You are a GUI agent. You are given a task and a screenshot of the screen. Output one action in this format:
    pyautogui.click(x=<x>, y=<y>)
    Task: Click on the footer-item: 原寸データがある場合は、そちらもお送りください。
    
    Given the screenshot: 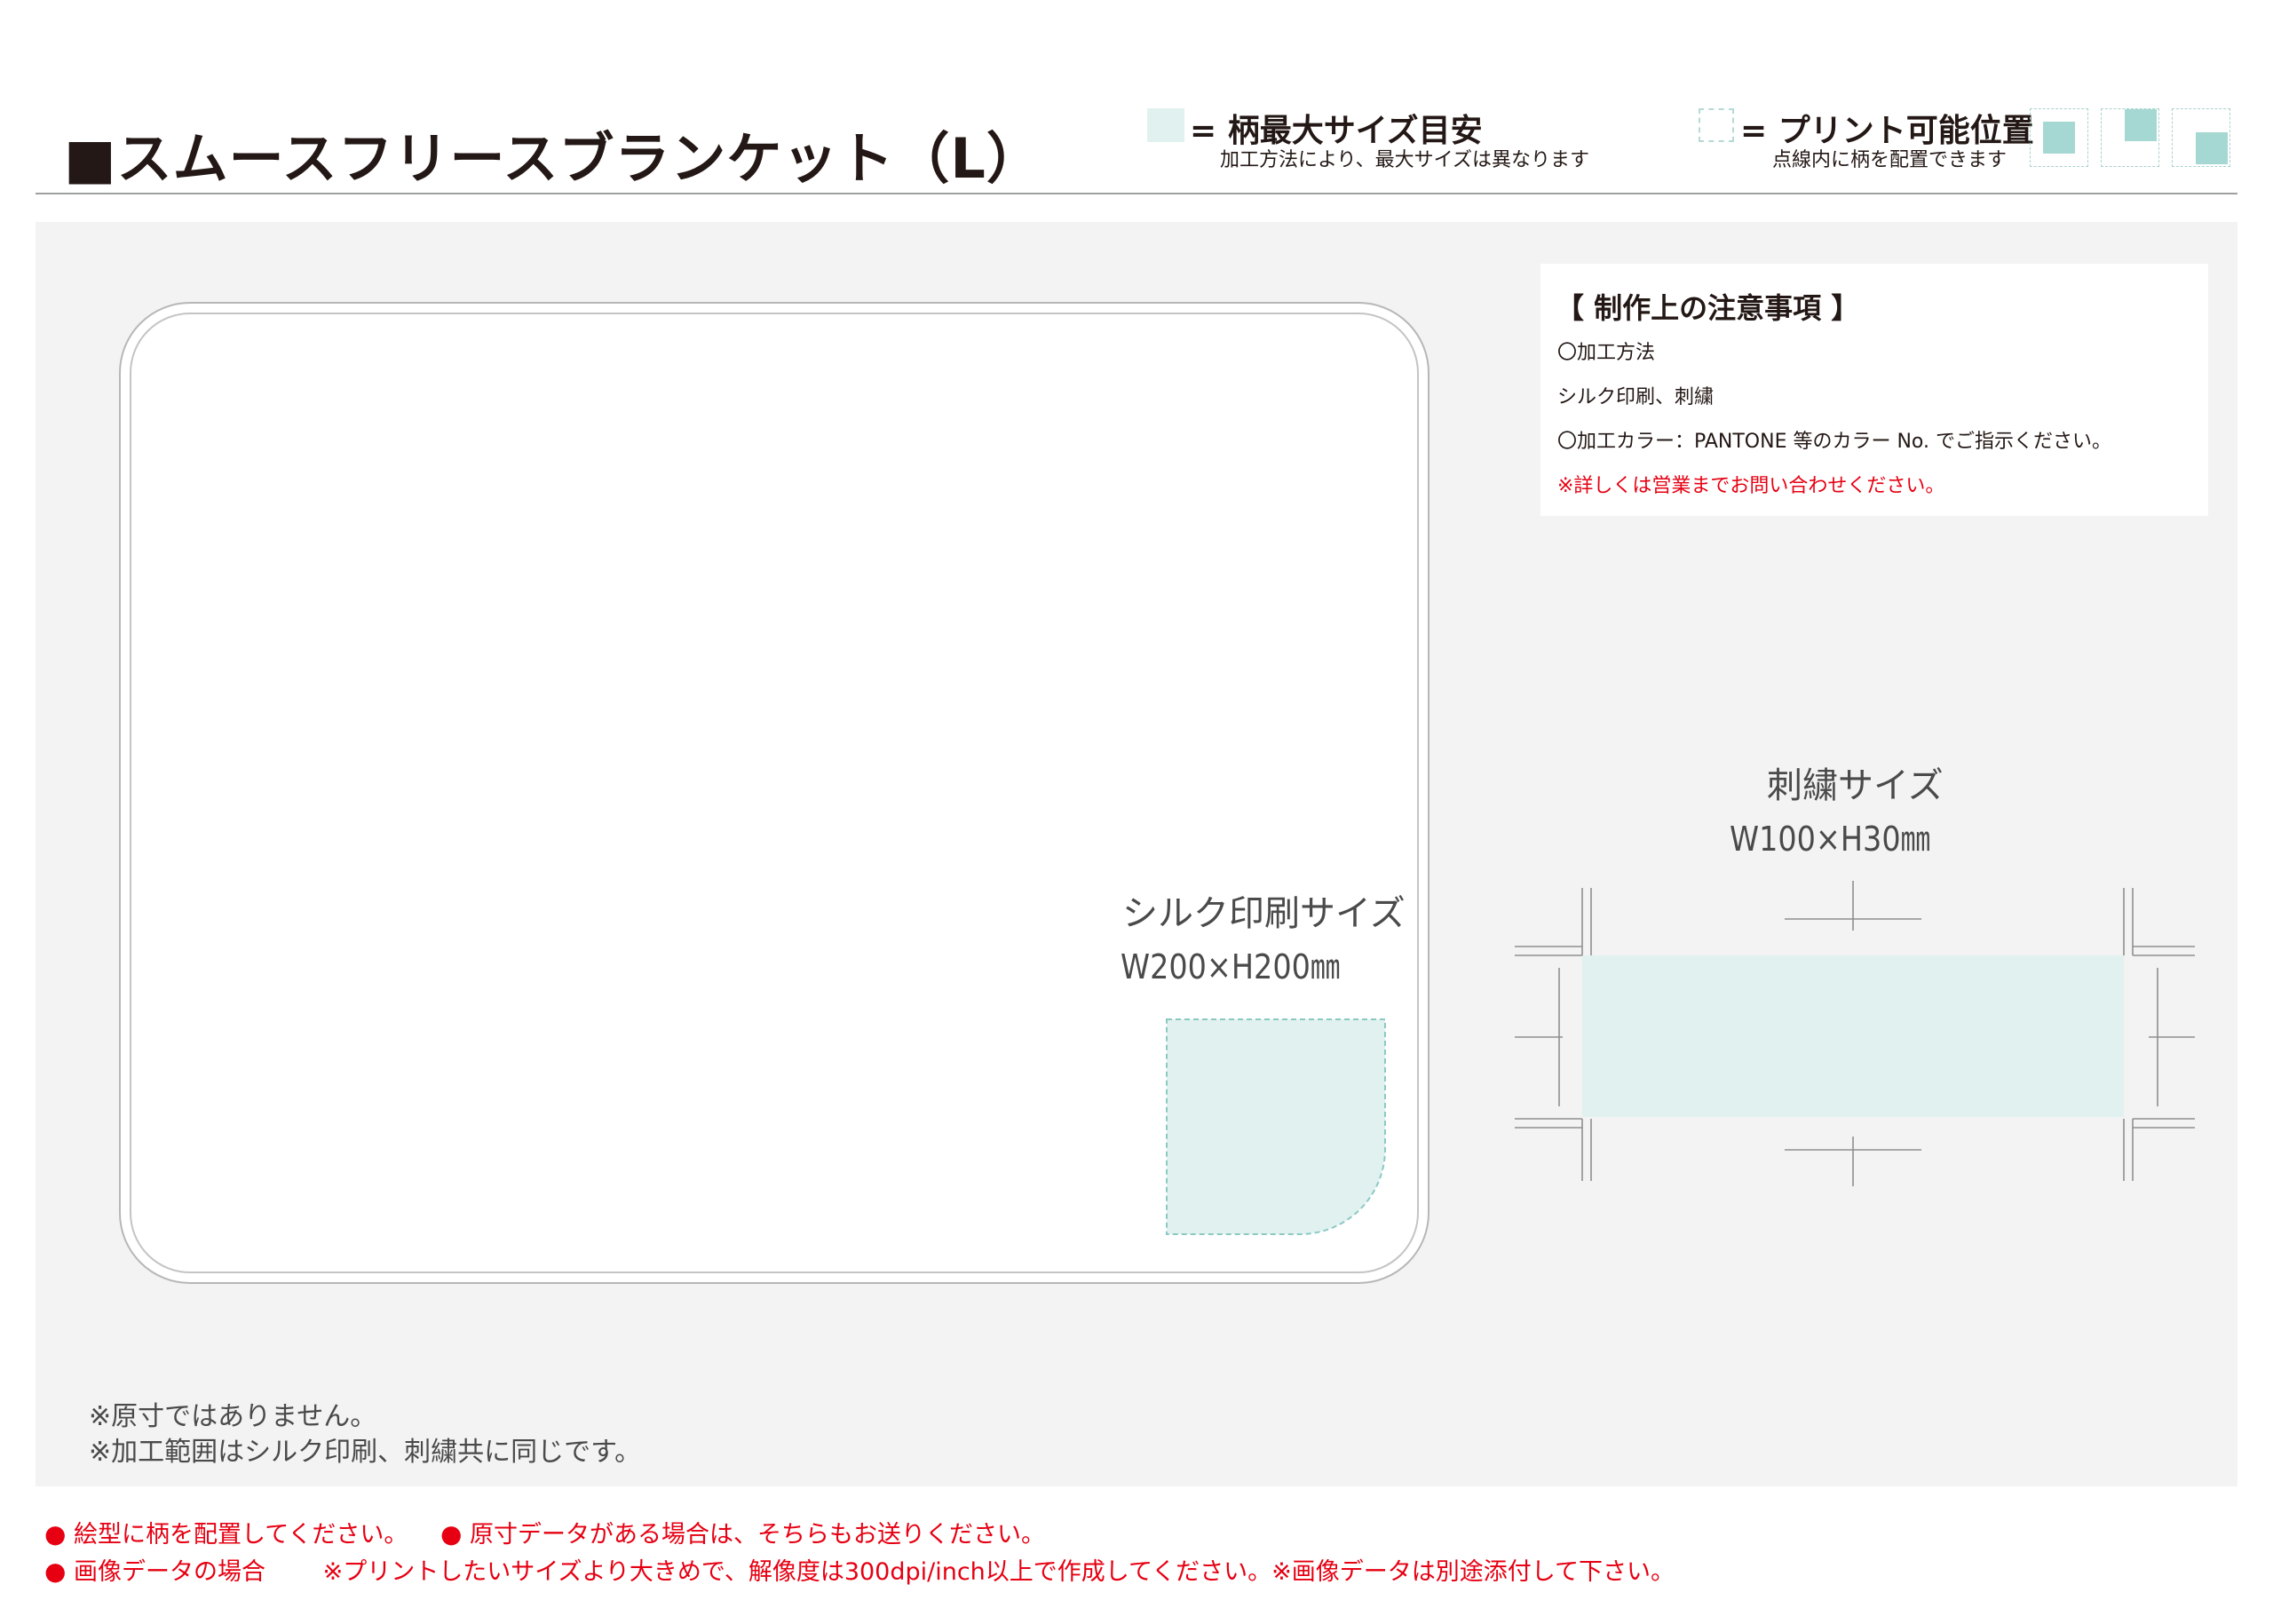 What is the action you would take?
    pyautogui.click(x=758, y=1535)
    